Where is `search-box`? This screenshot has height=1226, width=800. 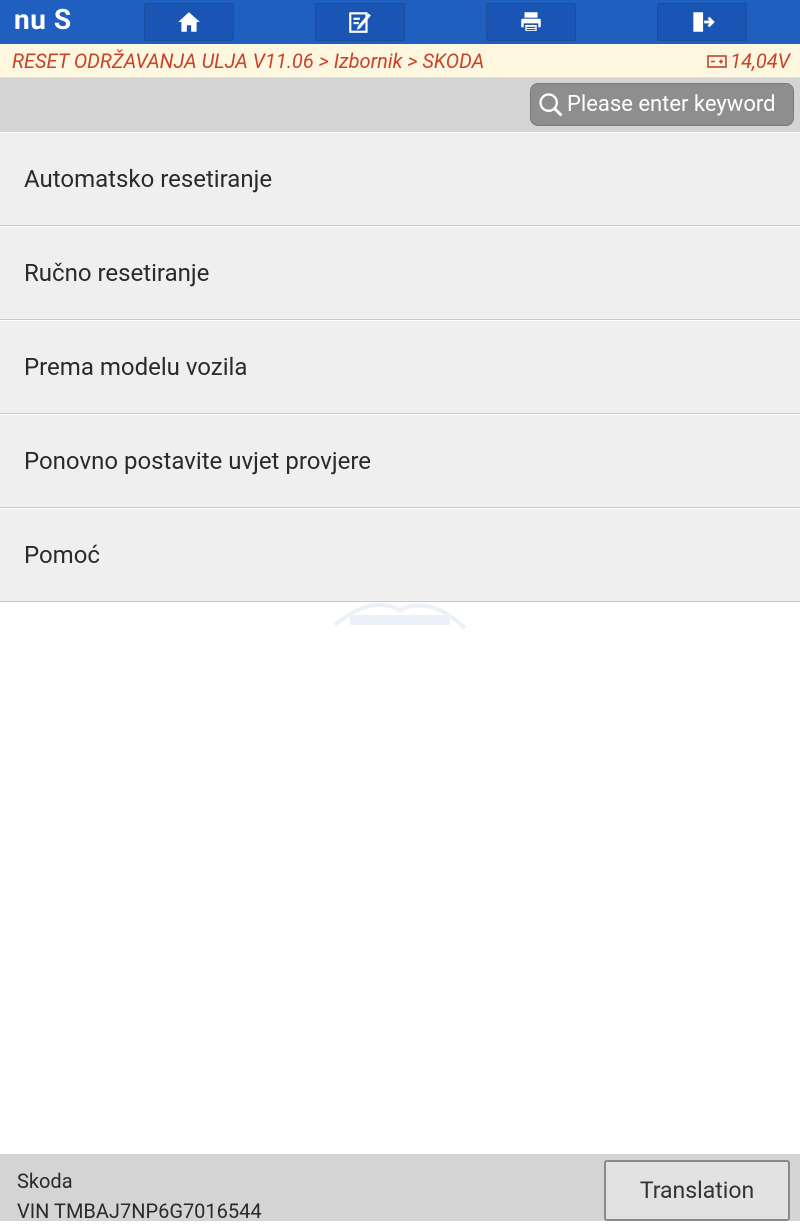 search-box is located at coordinates (662, 104).